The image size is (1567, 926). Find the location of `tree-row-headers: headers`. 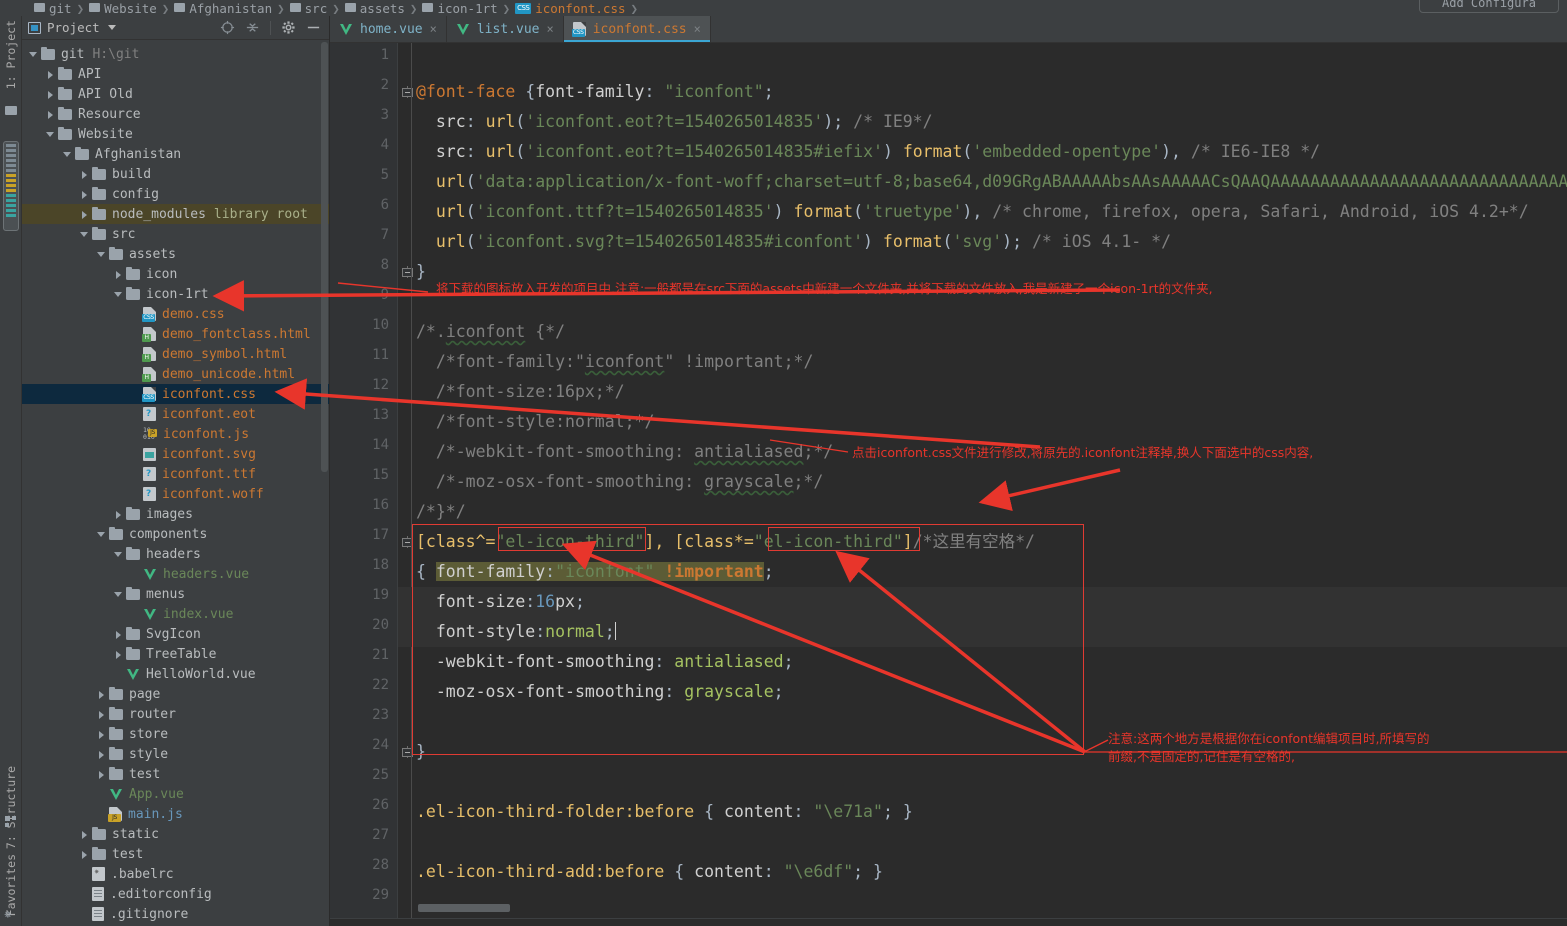

tree-row-headers: headers is located at coordinates (175, 554).